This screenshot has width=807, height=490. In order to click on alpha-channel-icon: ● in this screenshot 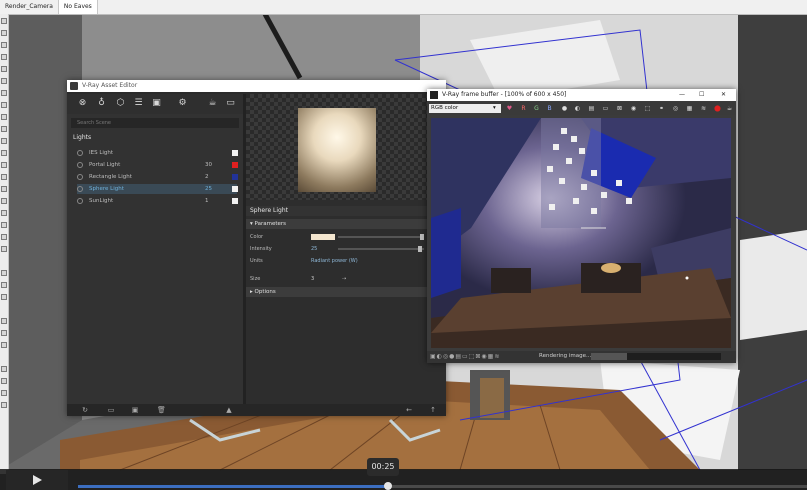, I will do `click(564, 108)`.